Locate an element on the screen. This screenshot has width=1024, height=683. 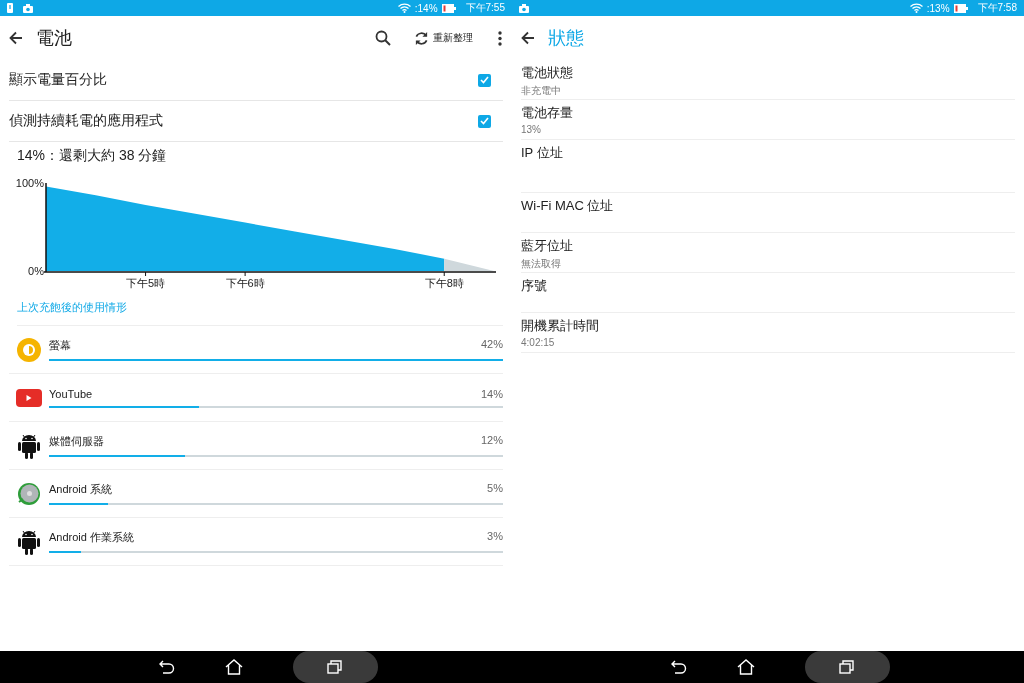
status-item: 電池存量 13% is located at coordinates (768, 120).